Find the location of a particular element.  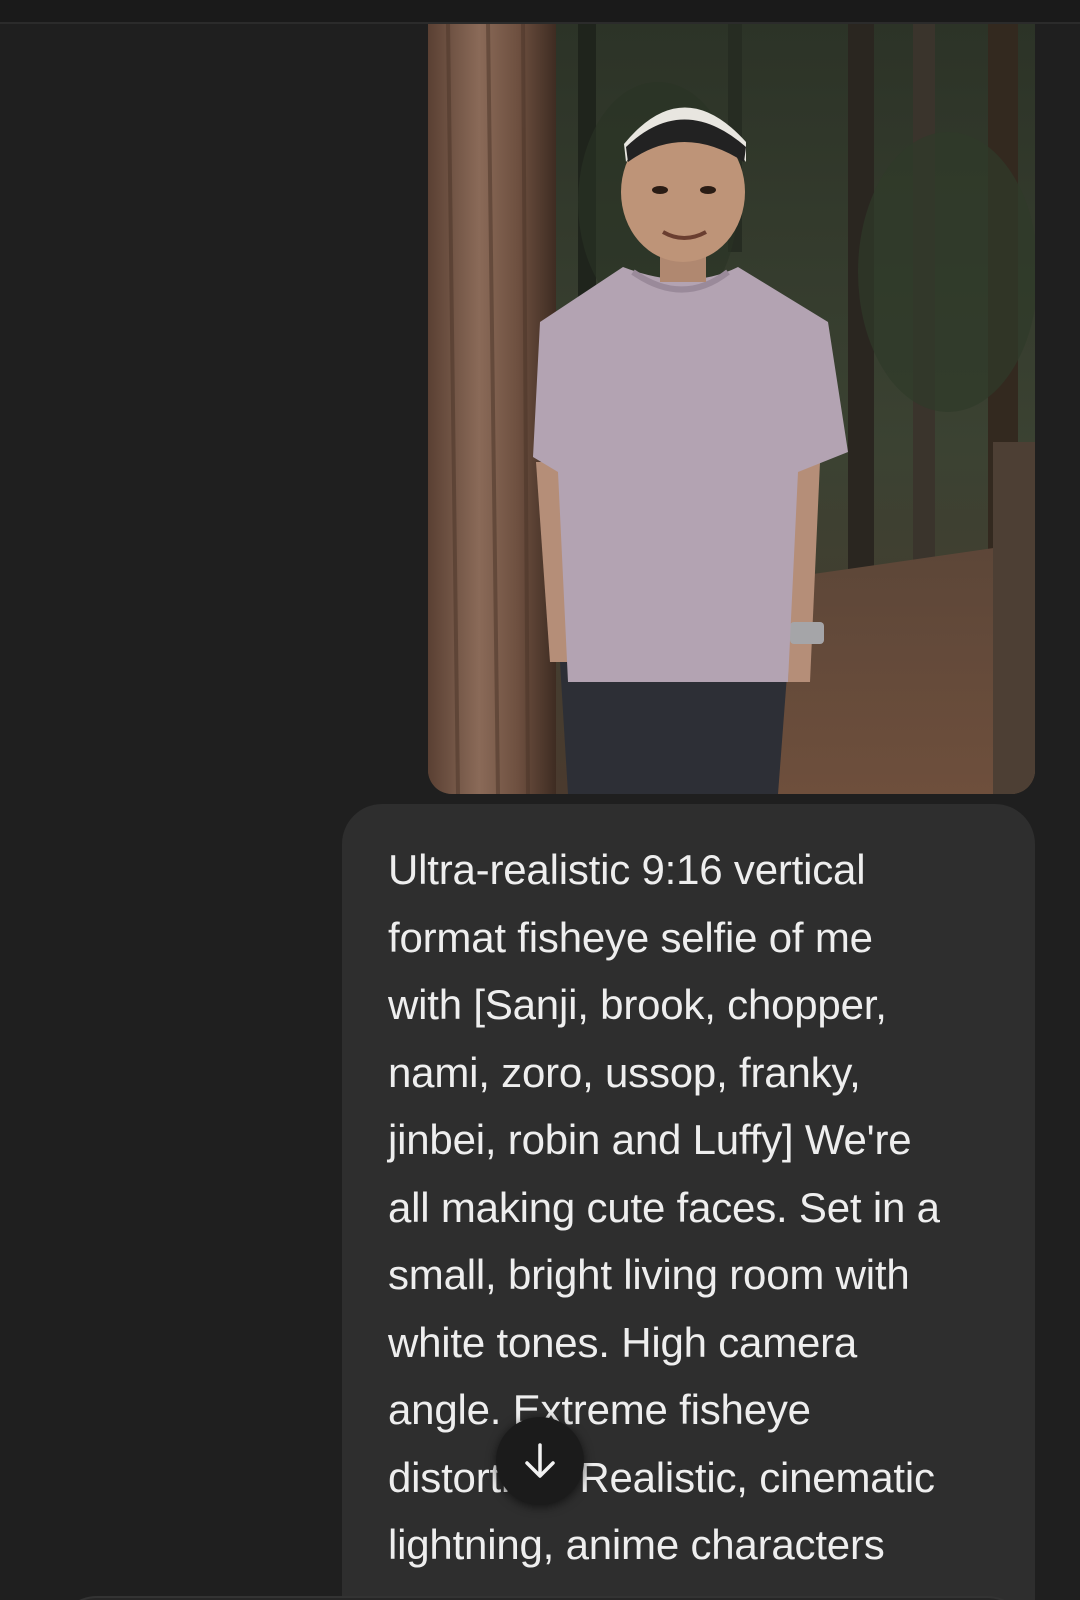

scroll-to-bottom-button is located at coordinates (540, 1461).